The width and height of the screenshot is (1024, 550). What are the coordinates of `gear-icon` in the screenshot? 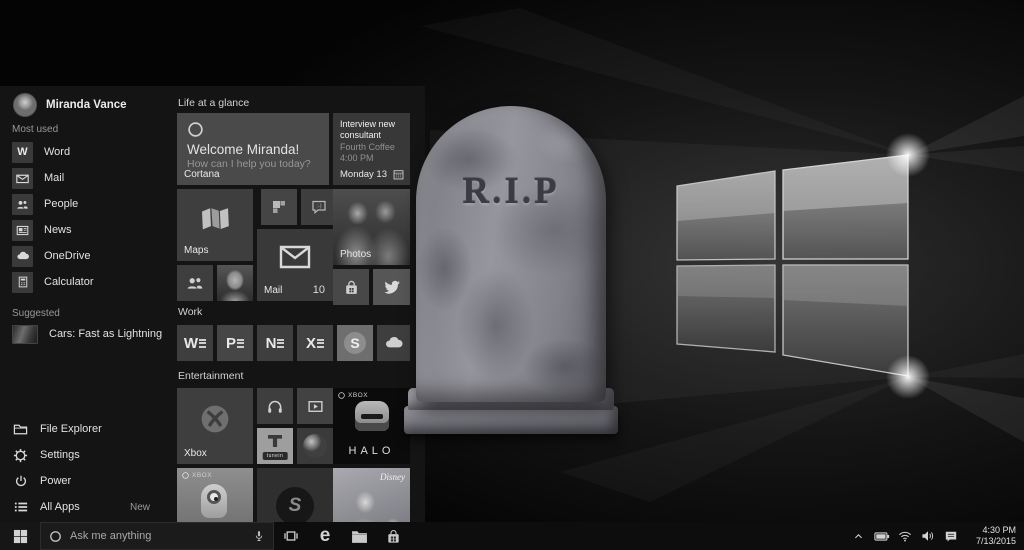 It's located at (20, 455).